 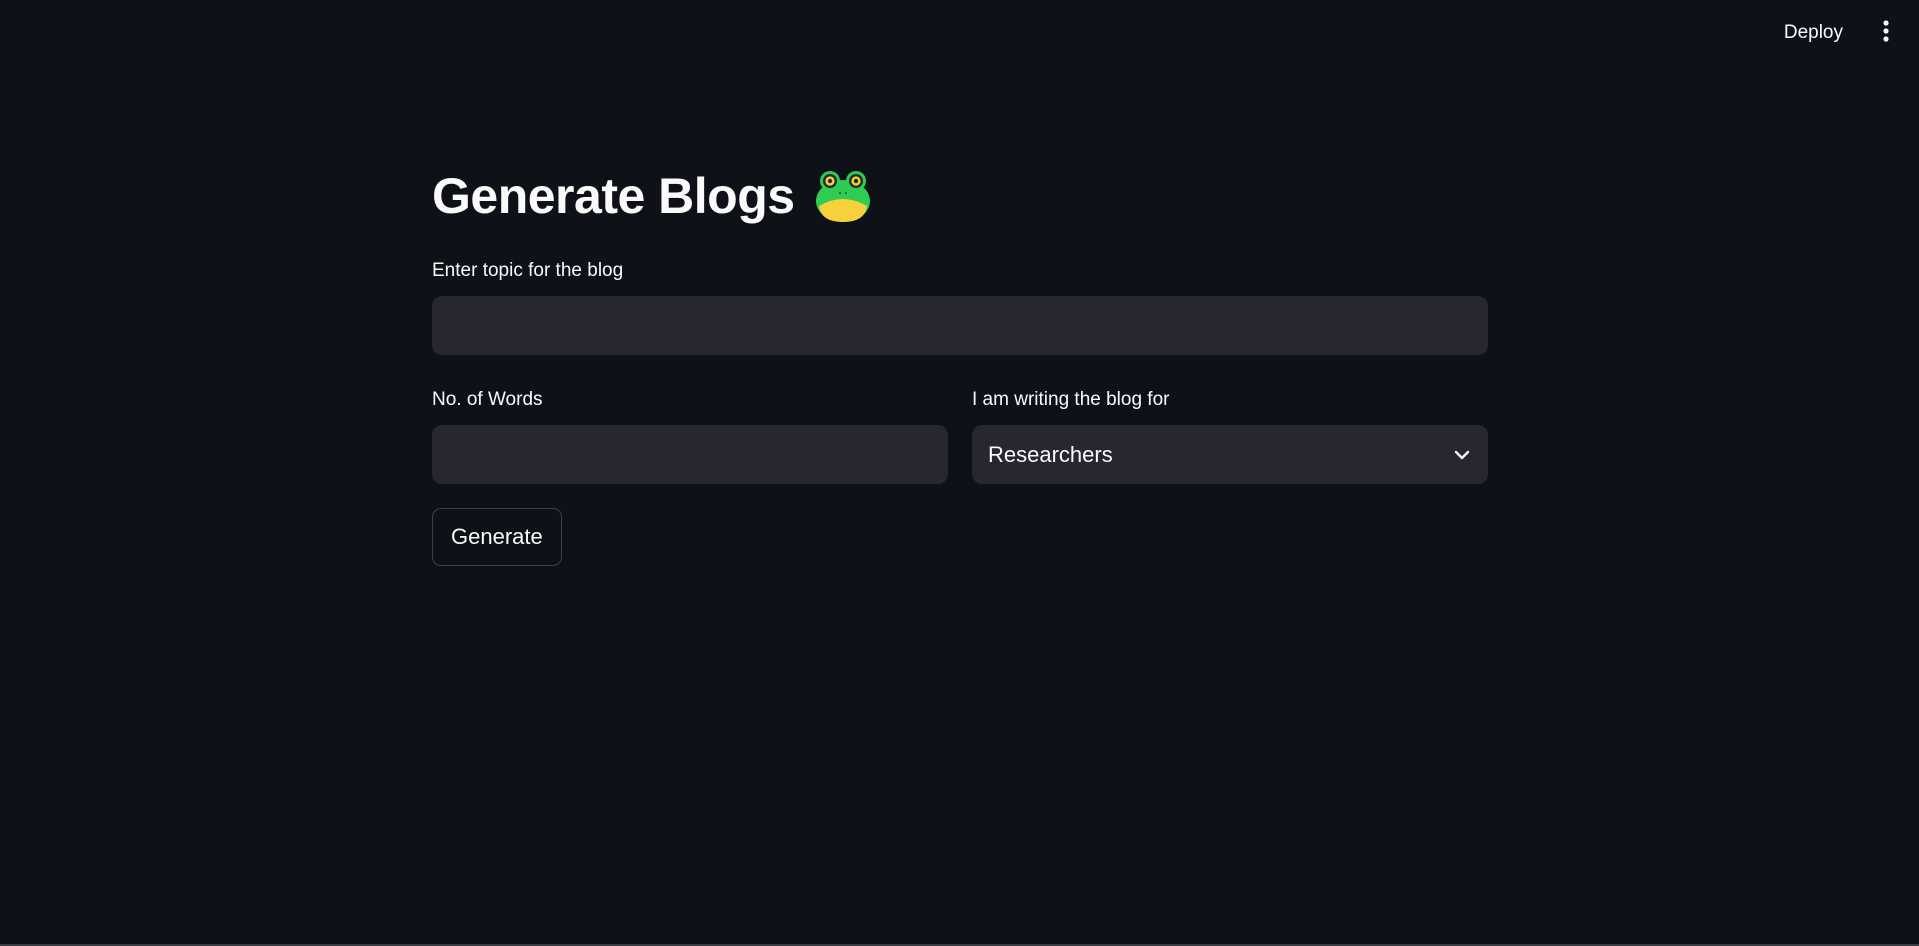 I want to click on audience-select: Researchers, so click(x=1230, y=454).